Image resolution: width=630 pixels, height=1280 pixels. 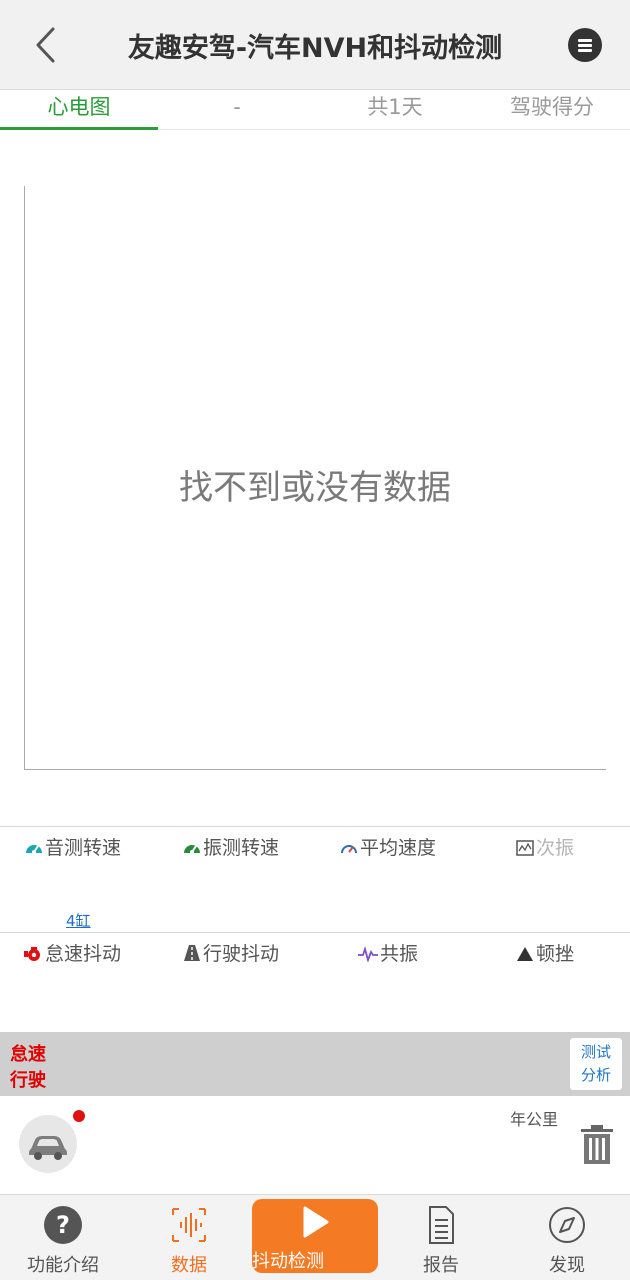 I want to click on metric-driving-shake: 行驶抖动, so click(x=231, y=953).